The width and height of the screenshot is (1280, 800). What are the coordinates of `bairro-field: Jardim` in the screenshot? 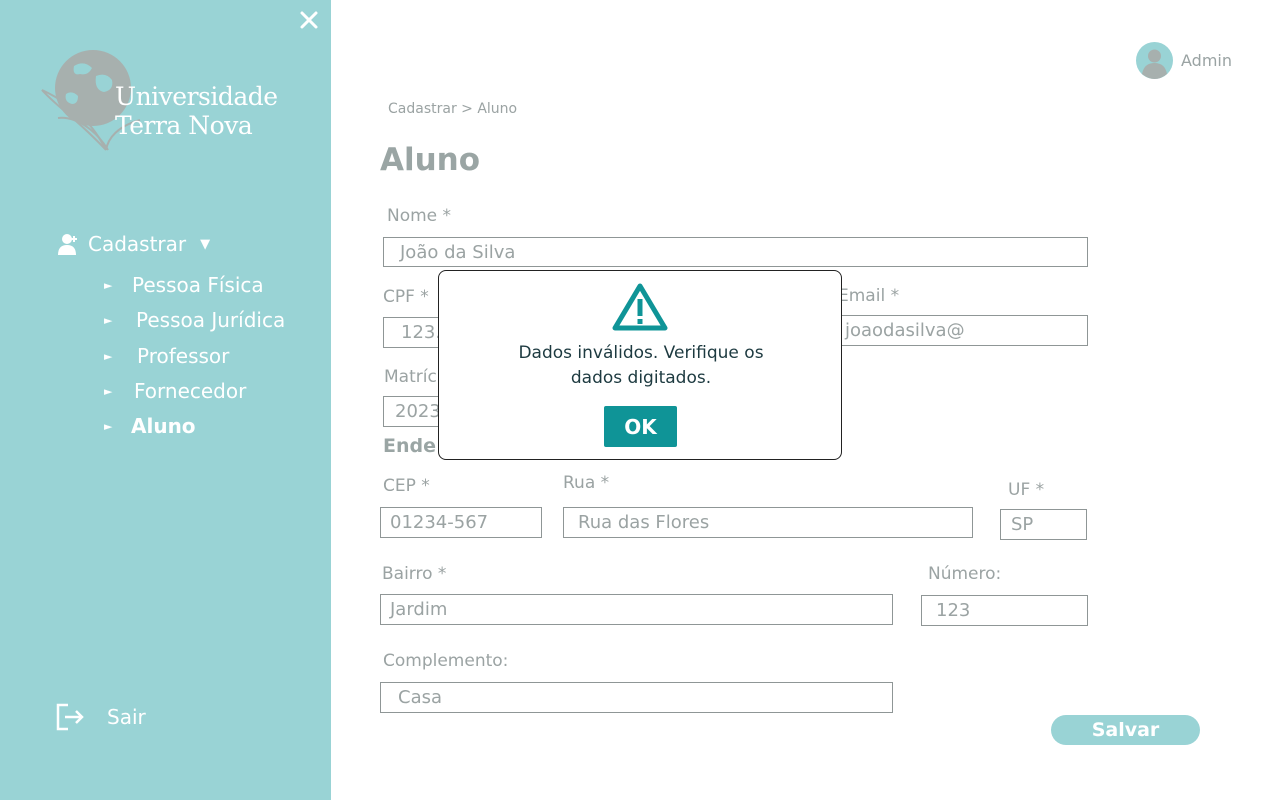 It's located at (636, 609).